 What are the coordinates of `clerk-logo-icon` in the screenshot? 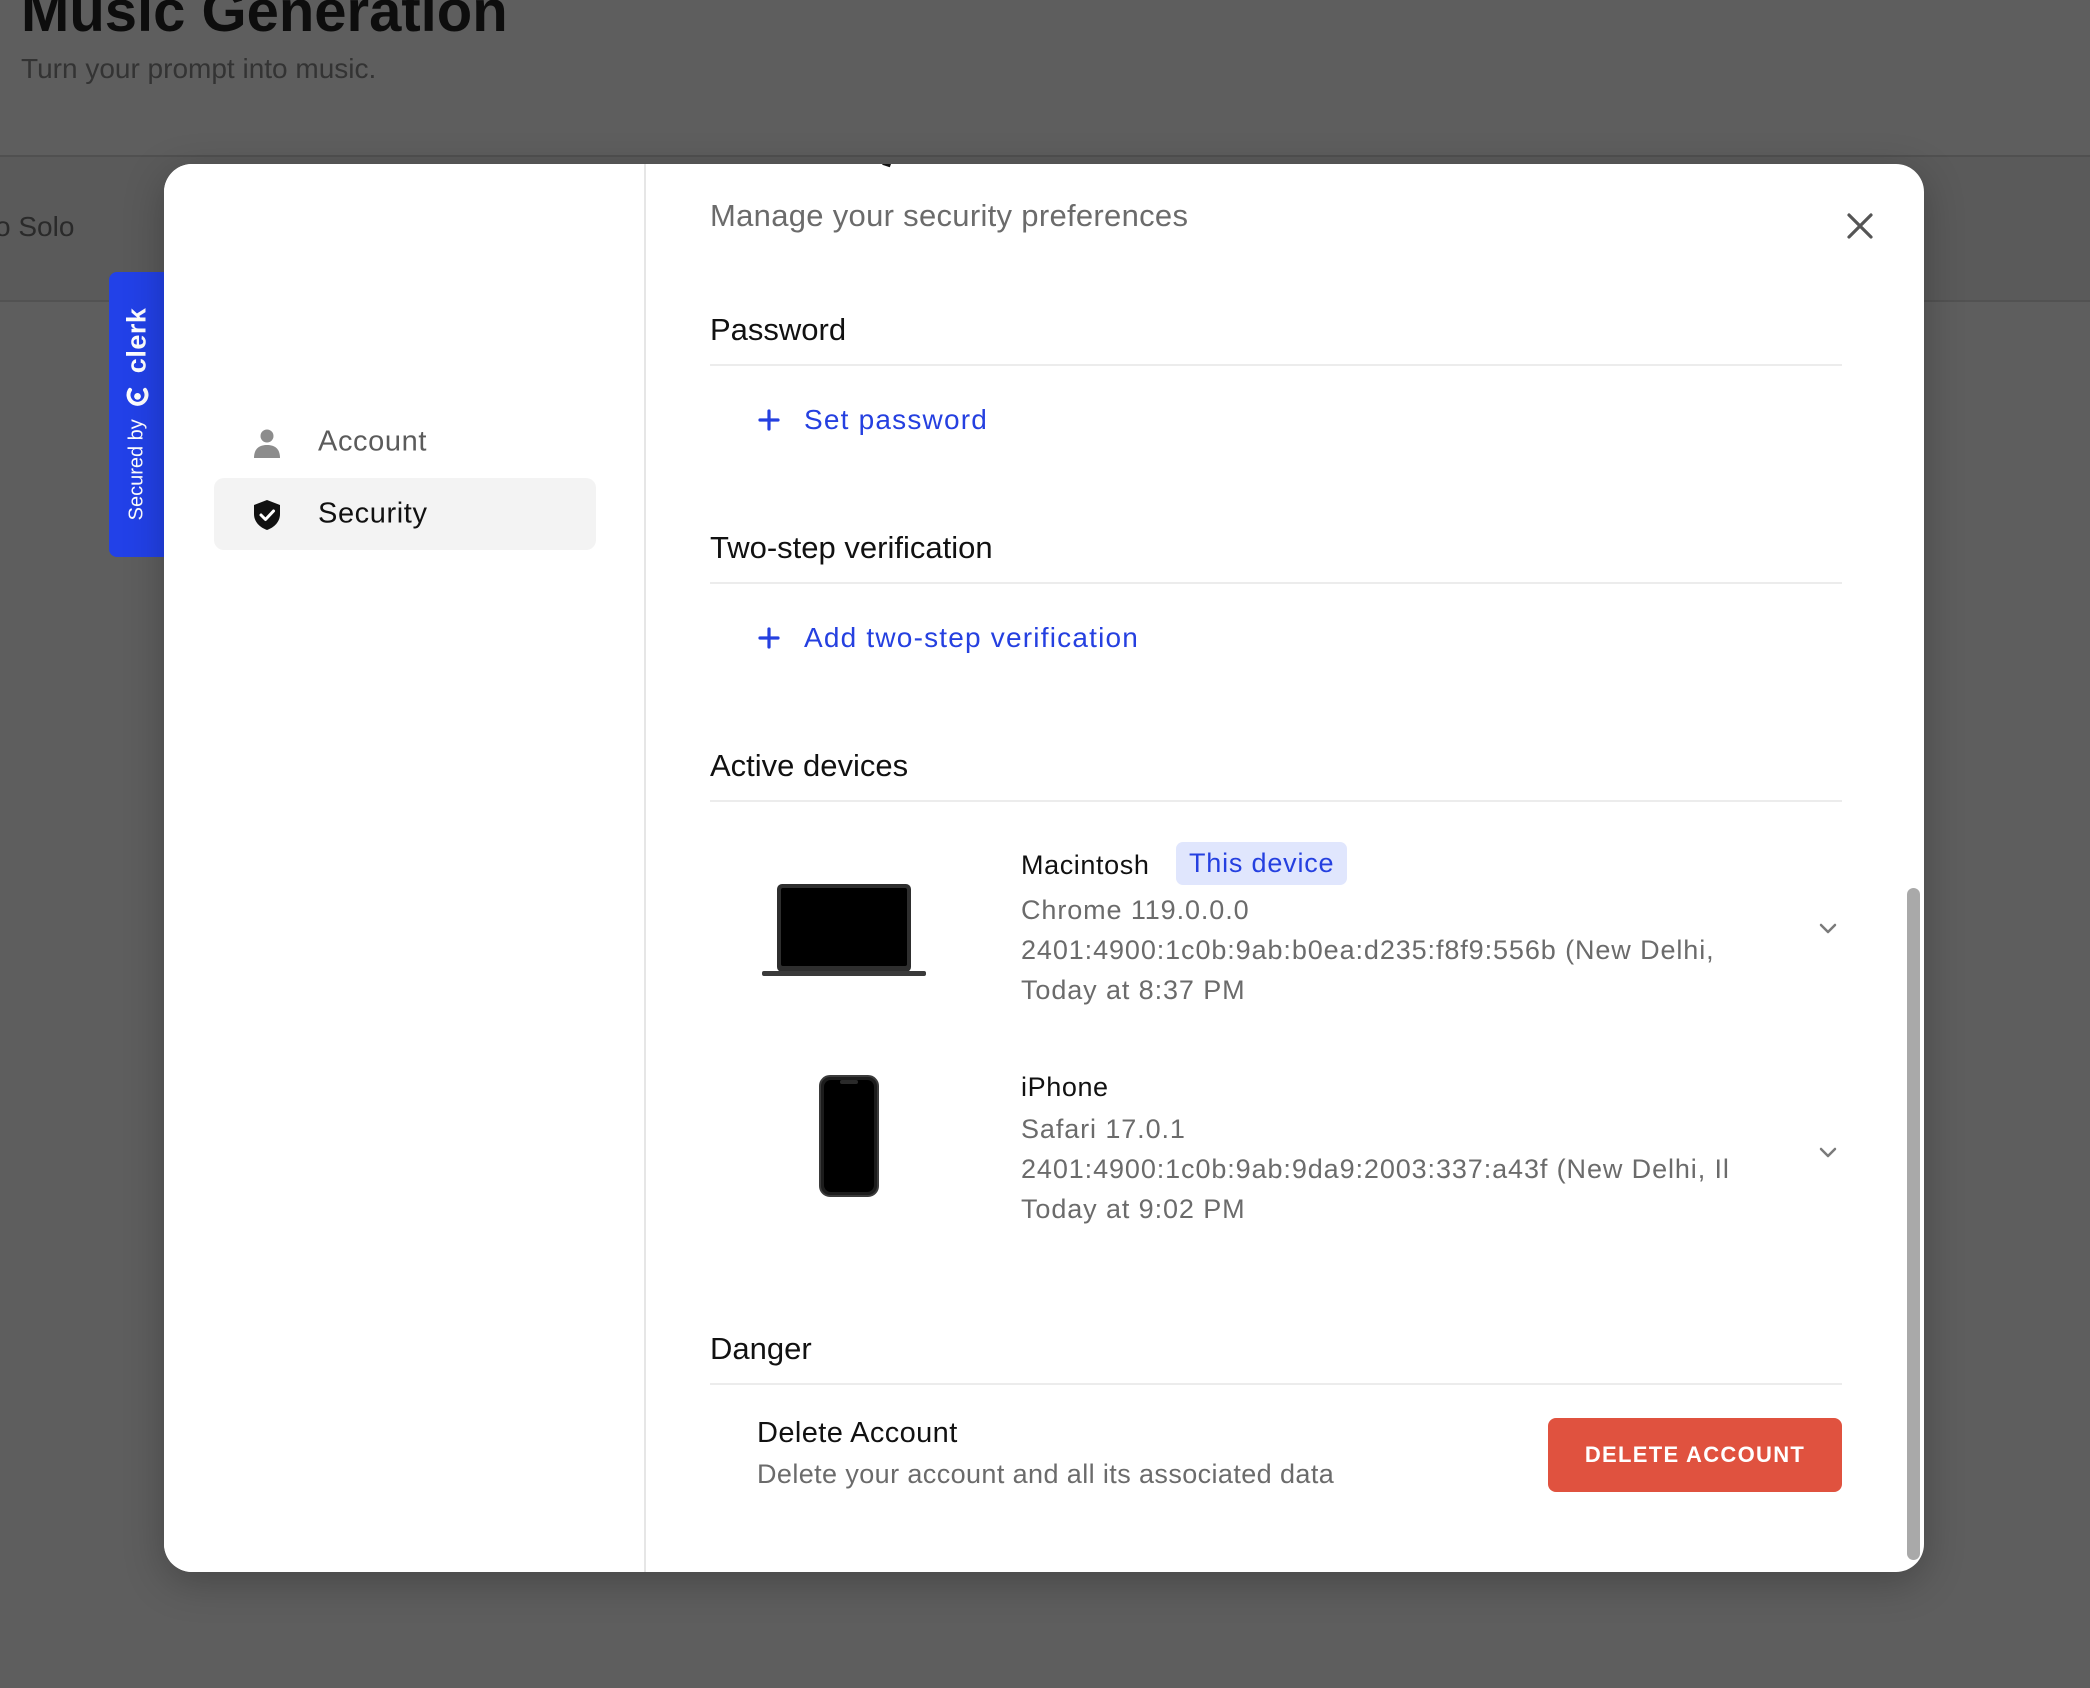 It's located at (137, 396).